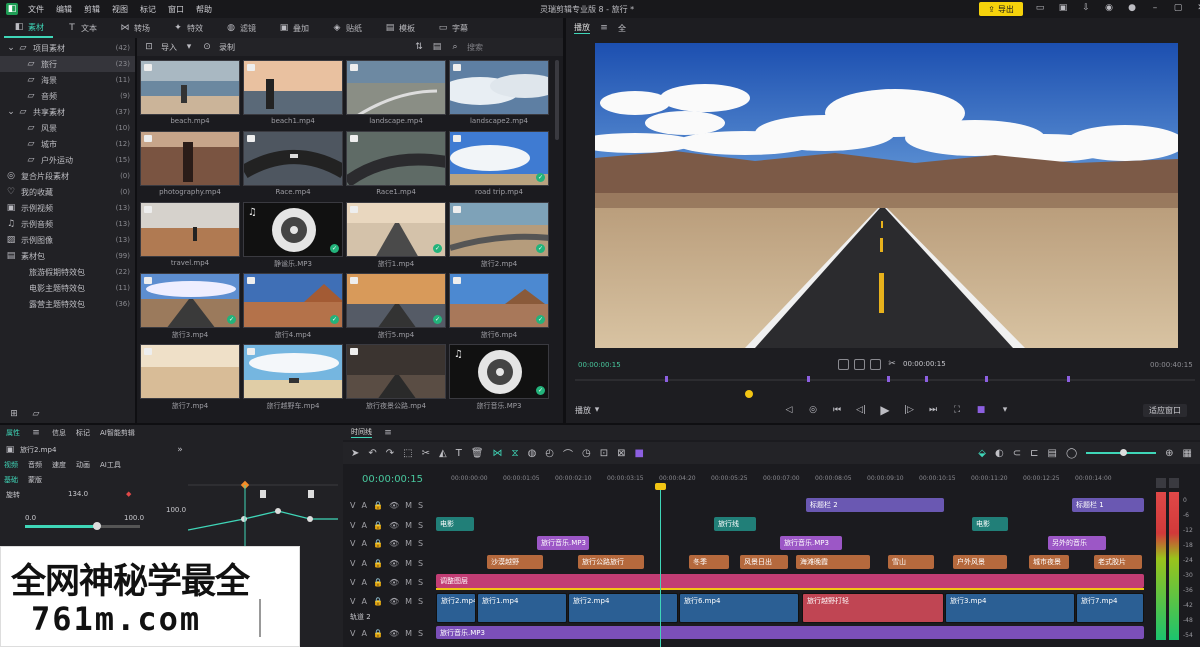  What do you see at coordinates (709, 562) in the screenshot?
I see `timeline-clip: 冬季` at bounding box center [709, 562].